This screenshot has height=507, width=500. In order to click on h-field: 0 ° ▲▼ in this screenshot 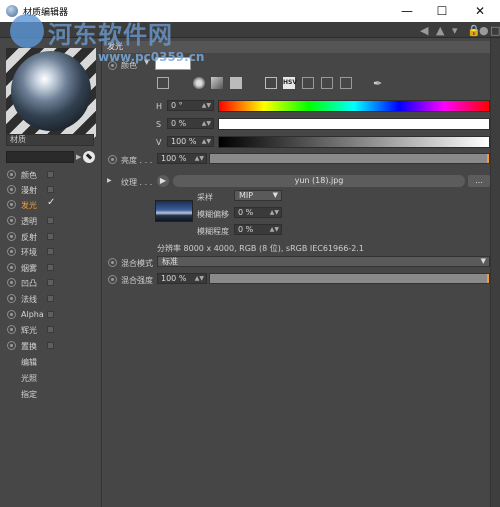, I will do `click(190, 105)`.